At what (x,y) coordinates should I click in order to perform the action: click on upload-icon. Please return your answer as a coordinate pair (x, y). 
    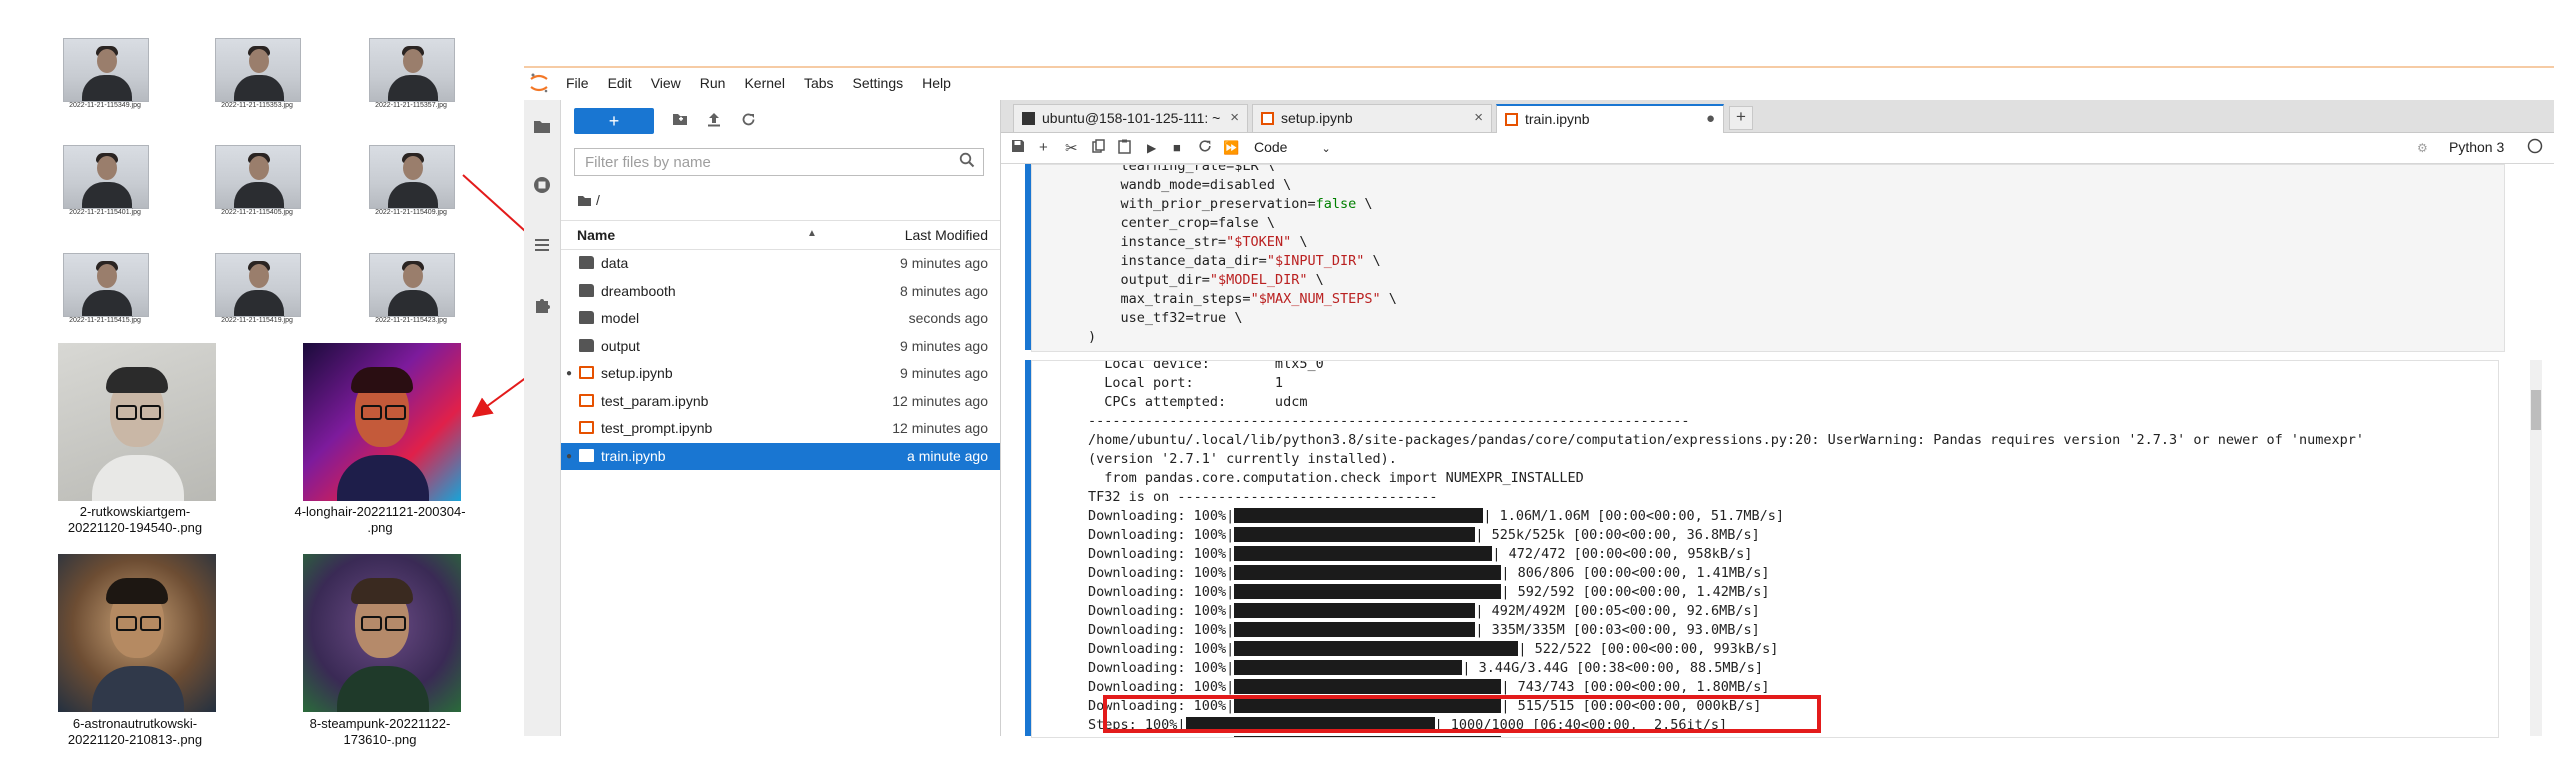
    Looking at the image, I should click on (714, 121).